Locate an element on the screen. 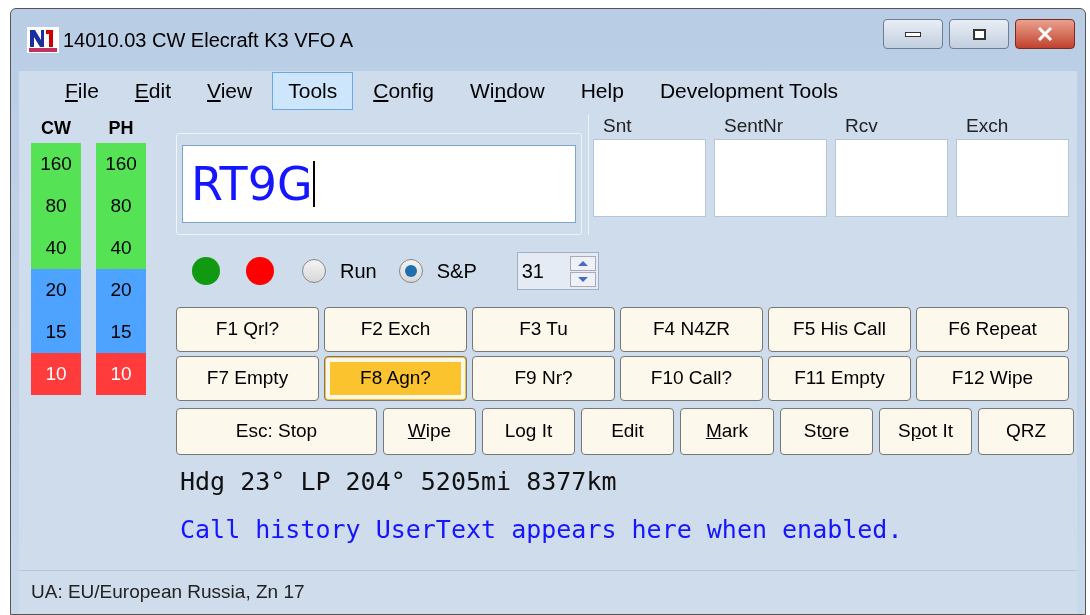  maximize-icon is located at coordinates (979, 34).